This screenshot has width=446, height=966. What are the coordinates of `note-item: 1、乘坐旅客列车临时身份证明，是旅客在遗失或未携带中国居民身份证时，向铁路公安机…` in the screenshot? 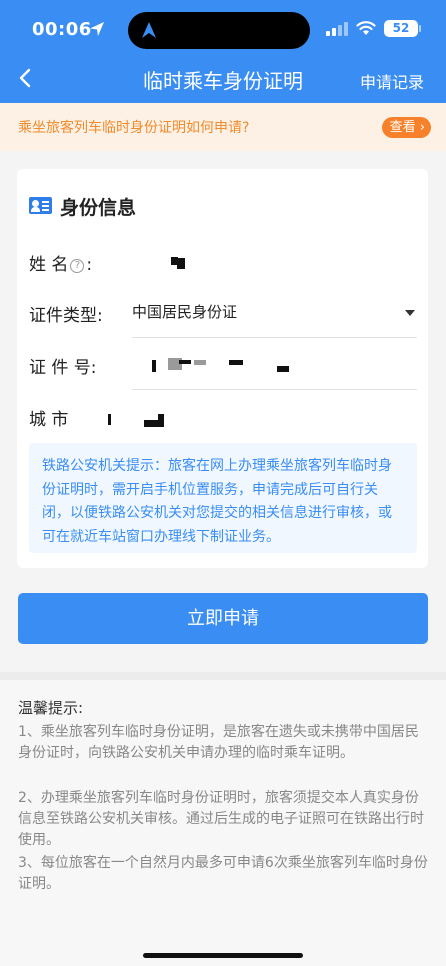 It's located at (218, 742).